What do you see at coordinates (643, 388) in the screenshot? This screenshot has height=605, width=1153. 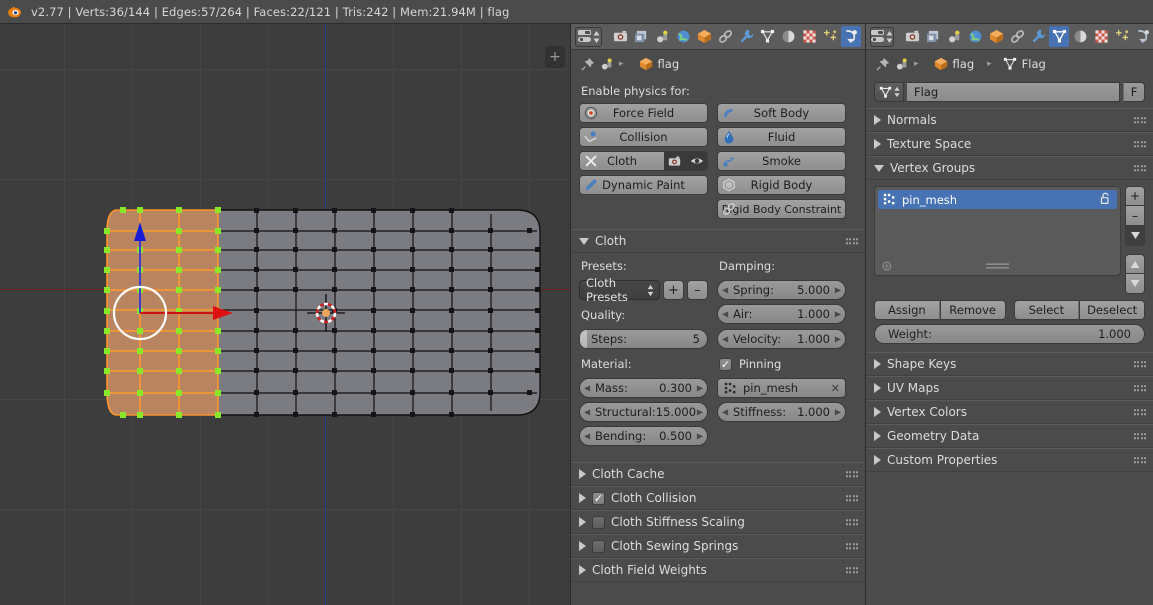 I see `mass-field: ◀ Mass: 0.300 ▶` at bounding box center [643, 388].